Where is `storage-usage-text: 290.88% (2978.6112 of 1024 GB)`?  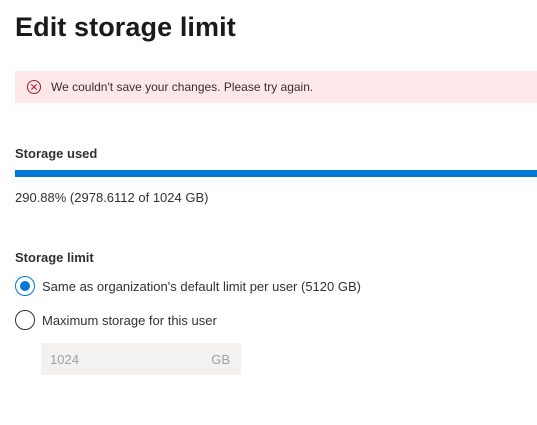 storage-usage-text: 290.88% (2978.6112 of 1024 GB) is located at coordinates (112, 197).